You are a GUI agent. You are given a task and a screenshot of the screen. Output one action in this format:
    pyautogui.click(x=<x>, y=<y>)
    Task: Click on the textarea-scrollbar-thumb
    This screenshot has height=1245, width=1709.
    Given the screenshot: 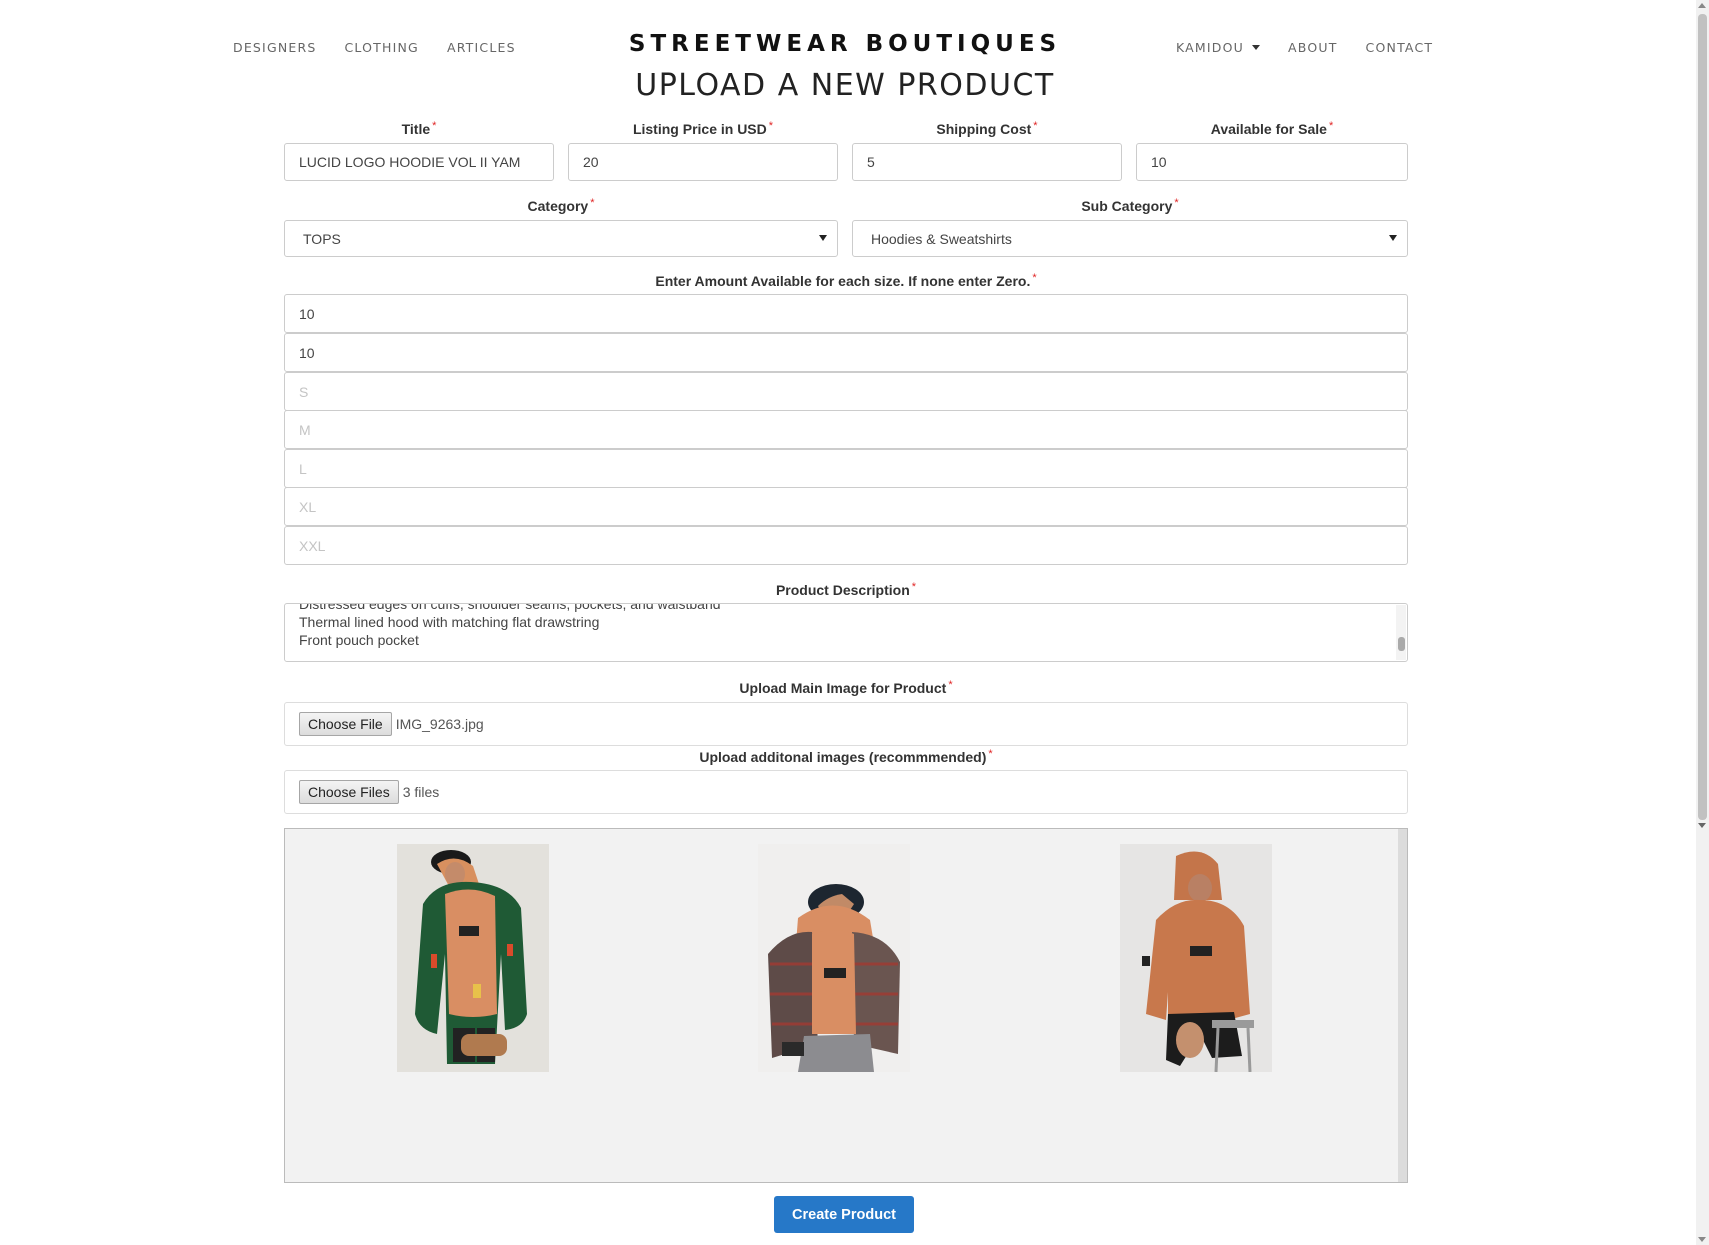 What is the action you would take?
    pyautogui.click(x=1401, y=644)
    